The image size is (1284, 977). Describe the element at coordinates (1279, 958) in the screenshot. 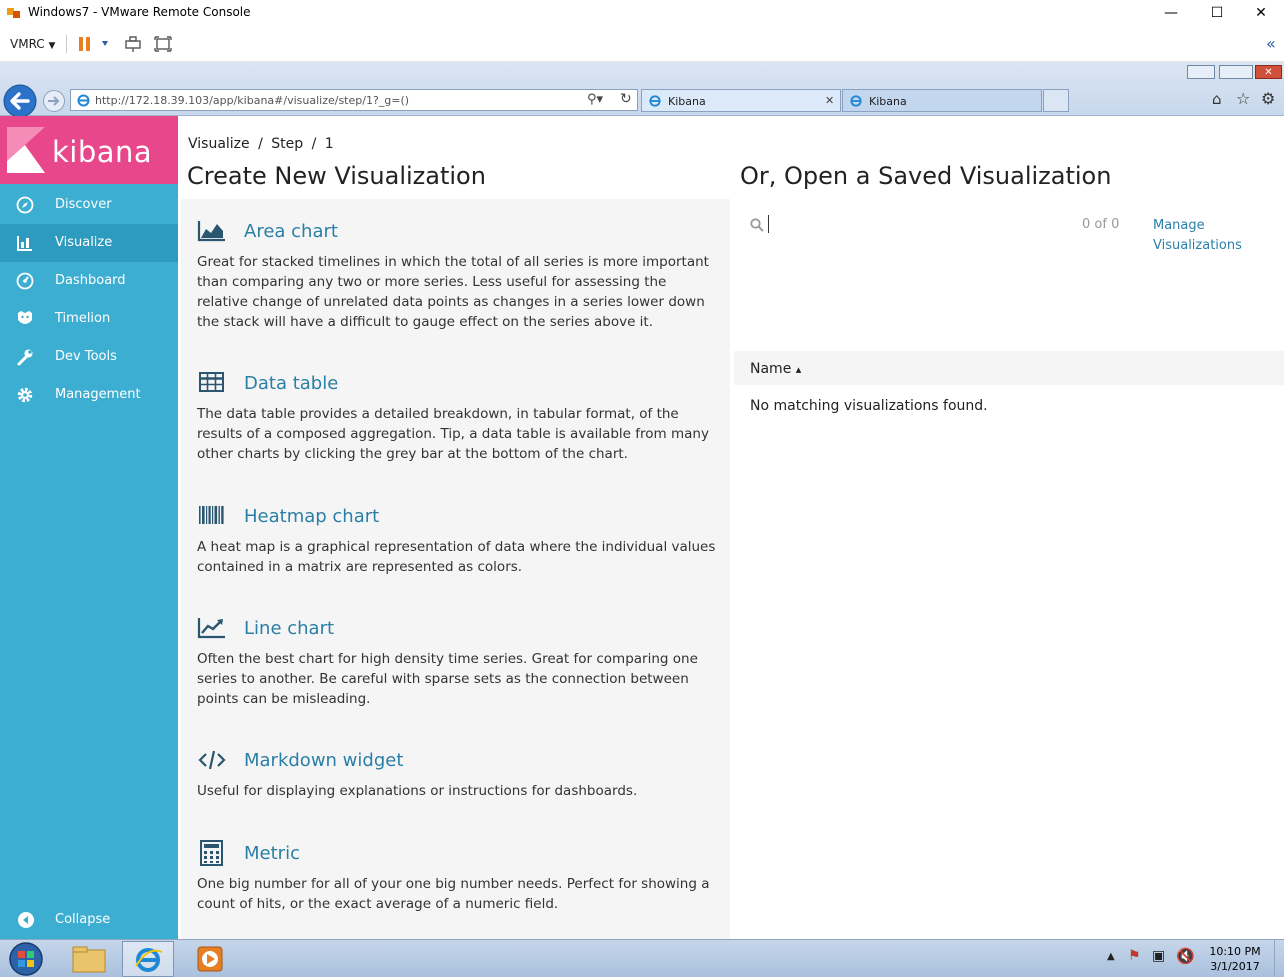

I see `show-desktop-button` at that location.